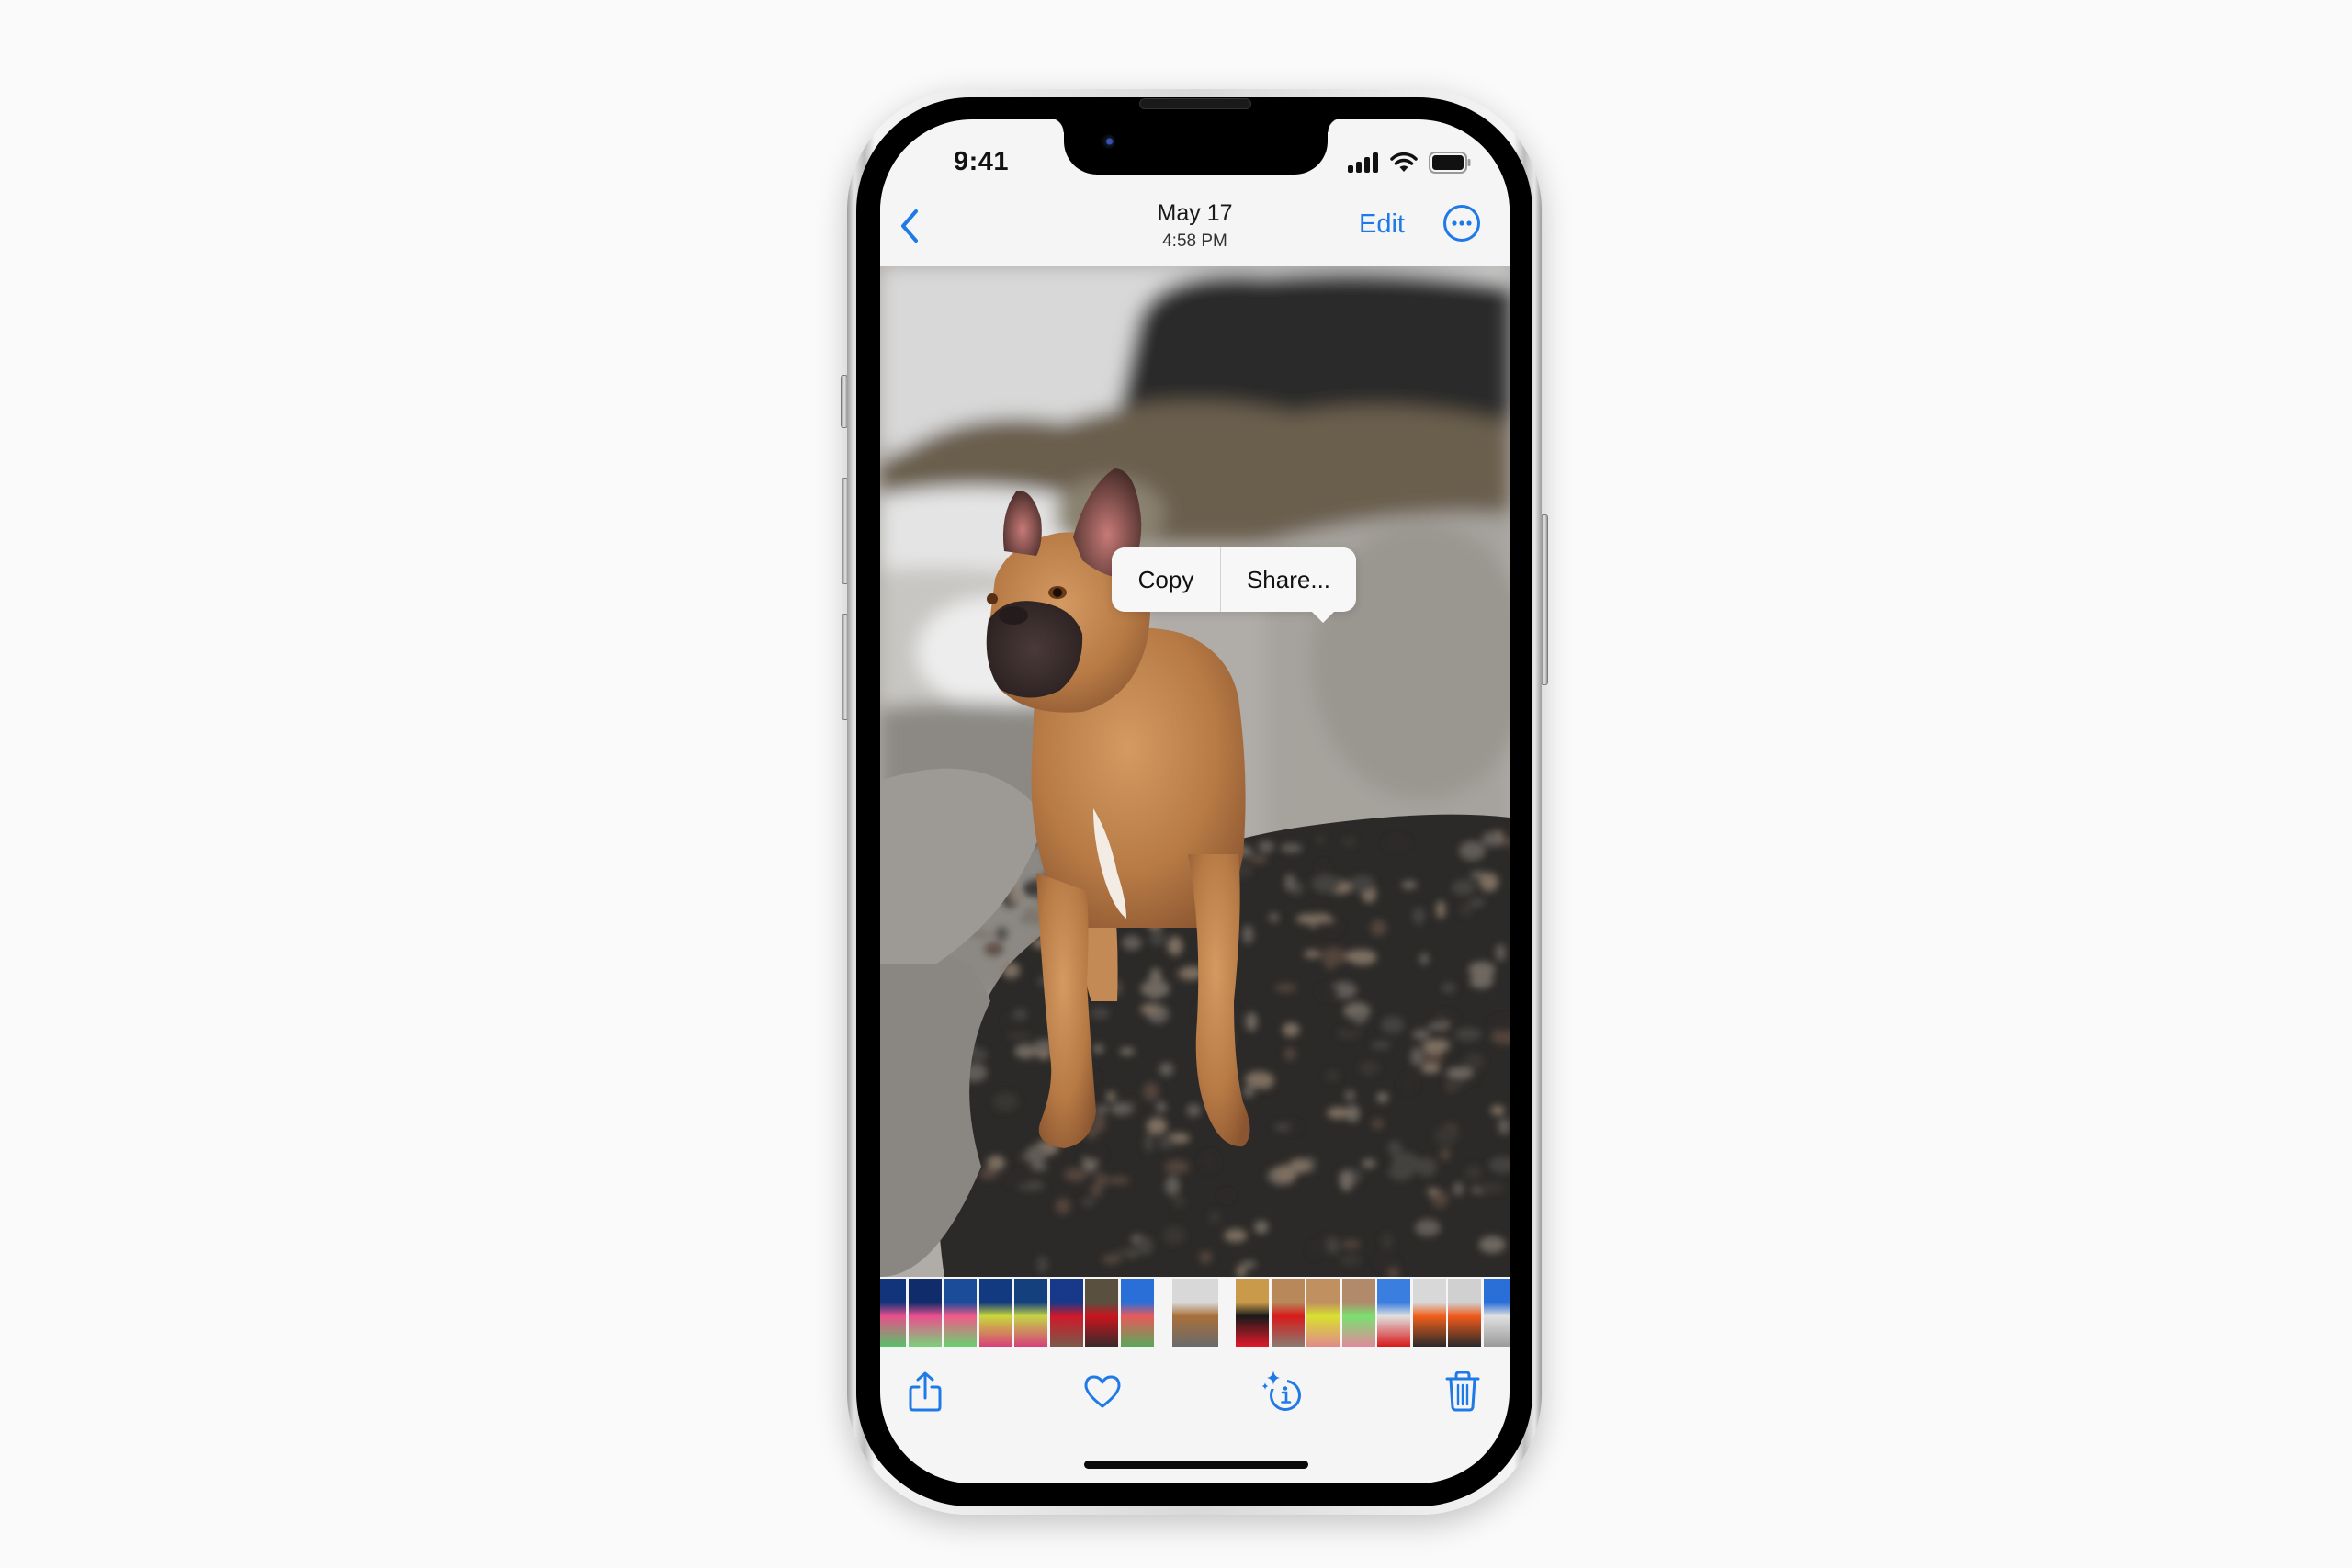 Image resolution: width=2352 pixels, height=1568 pixels. Describe the element at coordinates (925, 1391) in the screenshot. I see `share-button` at that location.